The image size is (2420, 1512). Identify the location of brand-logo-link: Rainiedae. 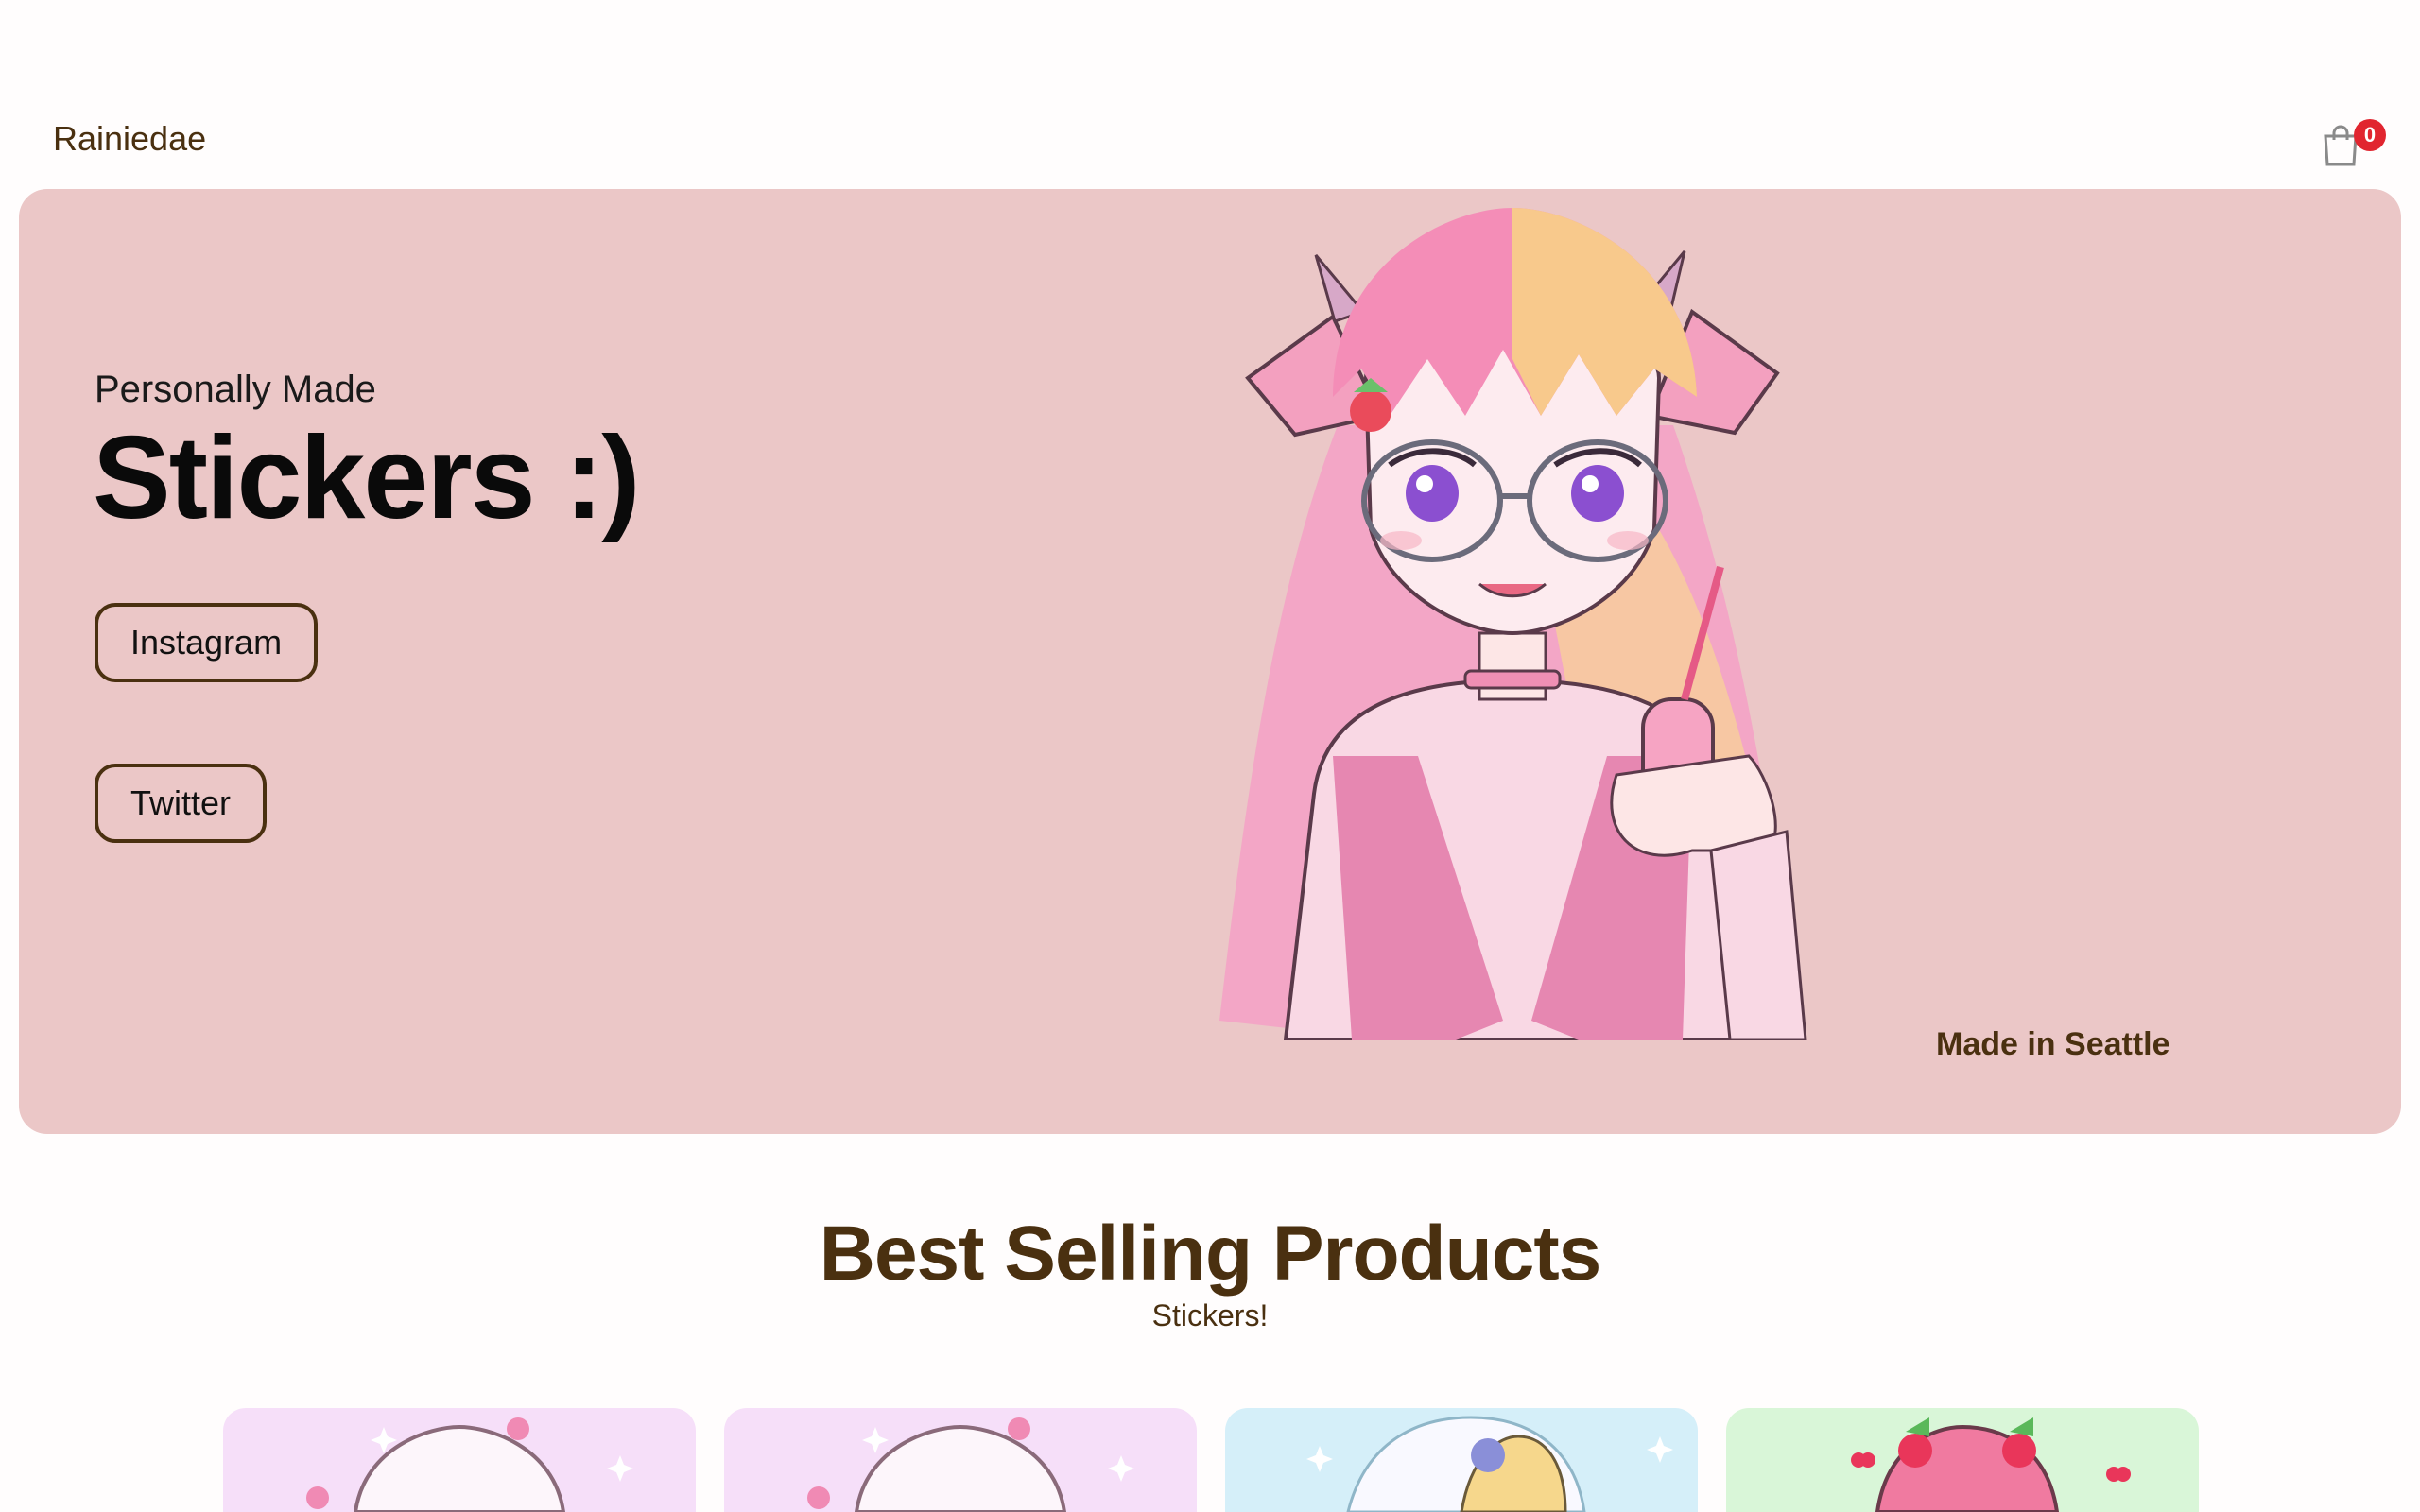
(129, 139).